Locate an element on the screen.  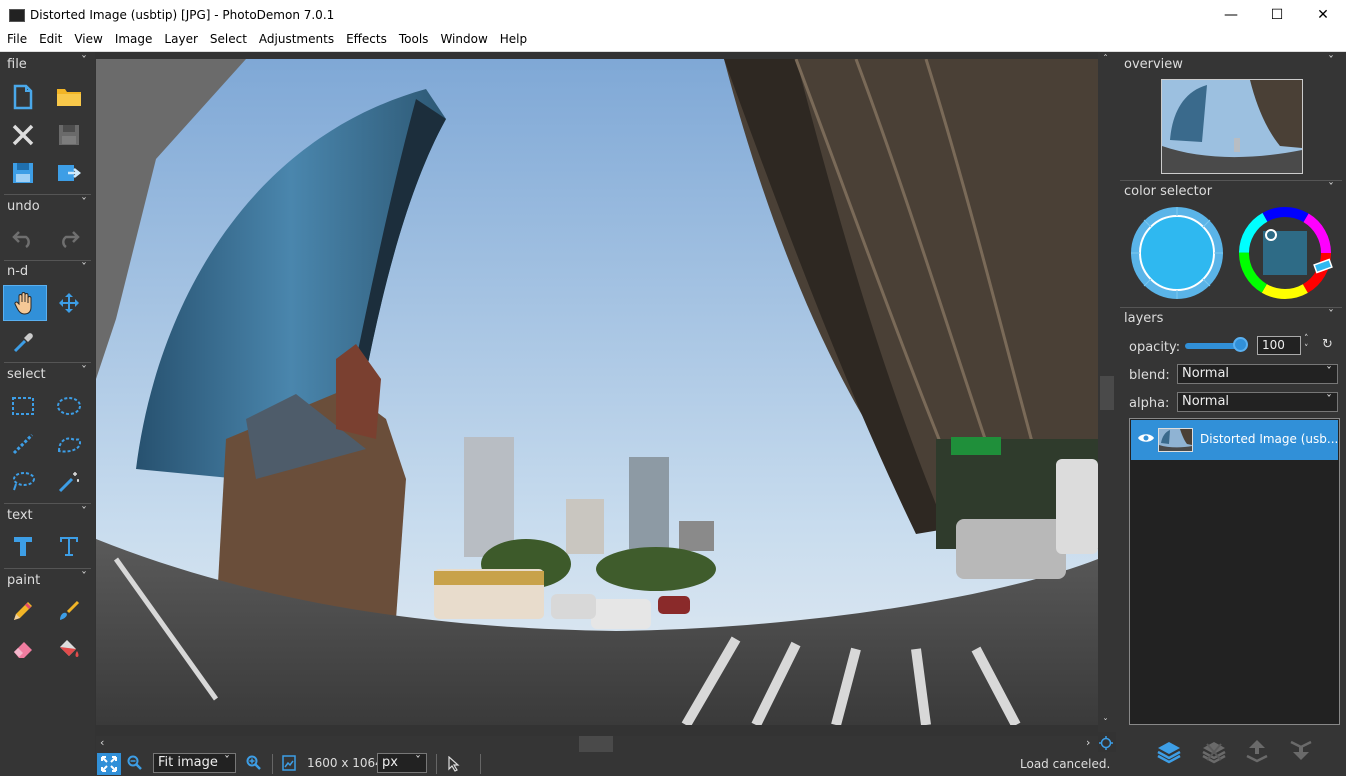
ellipse-select-tool is located at coordinates (69, 406).